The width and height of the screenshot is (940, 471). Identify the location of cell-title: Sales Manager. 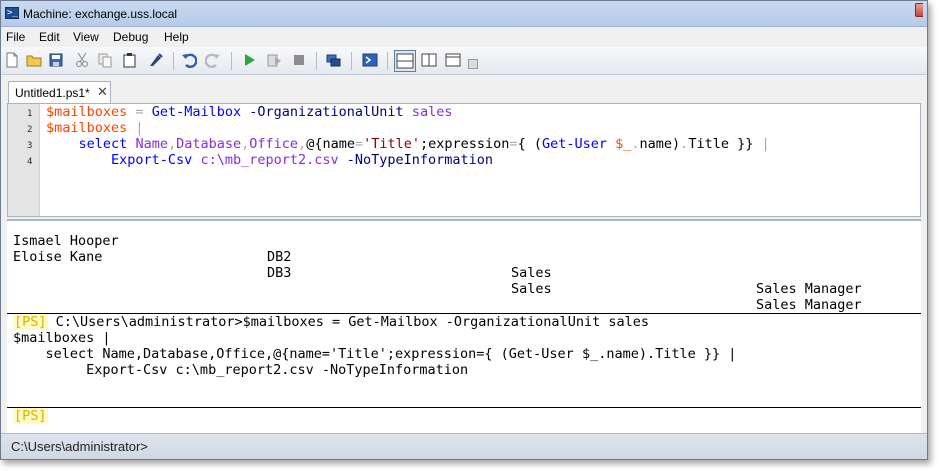
(809, 305).